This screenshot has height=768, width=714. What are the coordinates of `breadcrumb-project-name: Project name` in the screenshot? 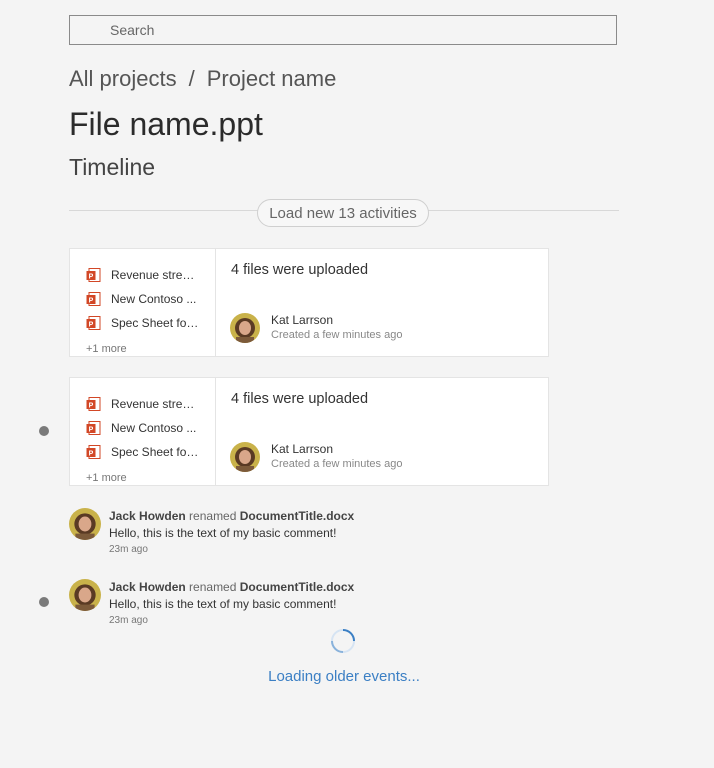 It's located at (272, 79).